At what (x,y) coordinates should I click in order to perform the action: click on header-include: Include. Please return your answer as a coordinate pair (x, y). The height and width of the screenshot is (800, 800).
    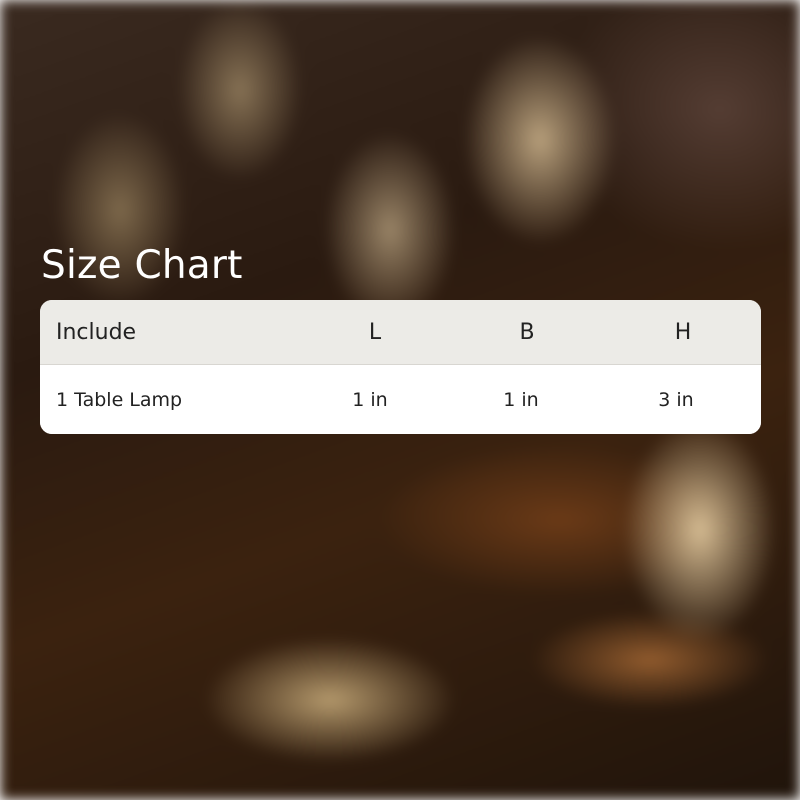
    Looking at the image, I should click on (96, 332).